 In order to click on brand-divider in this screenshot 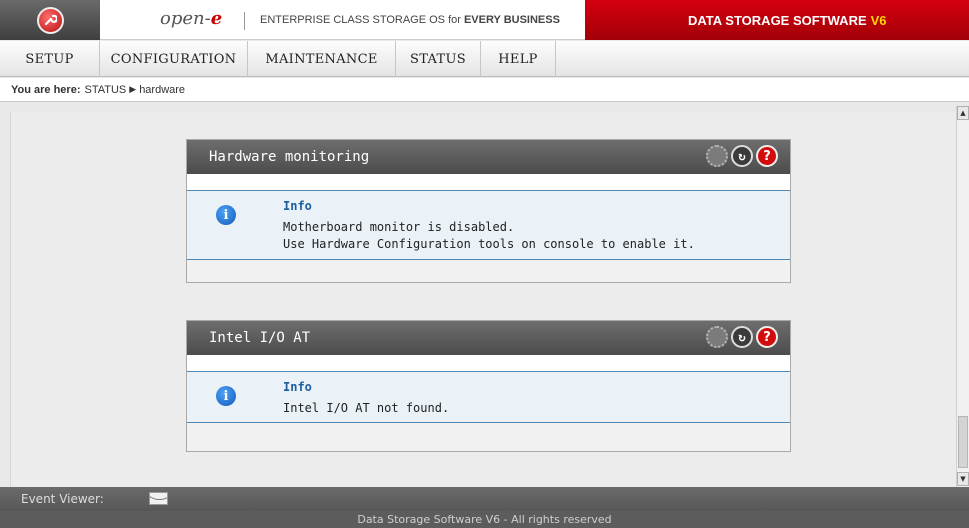, I will do `click(244, 21)`.